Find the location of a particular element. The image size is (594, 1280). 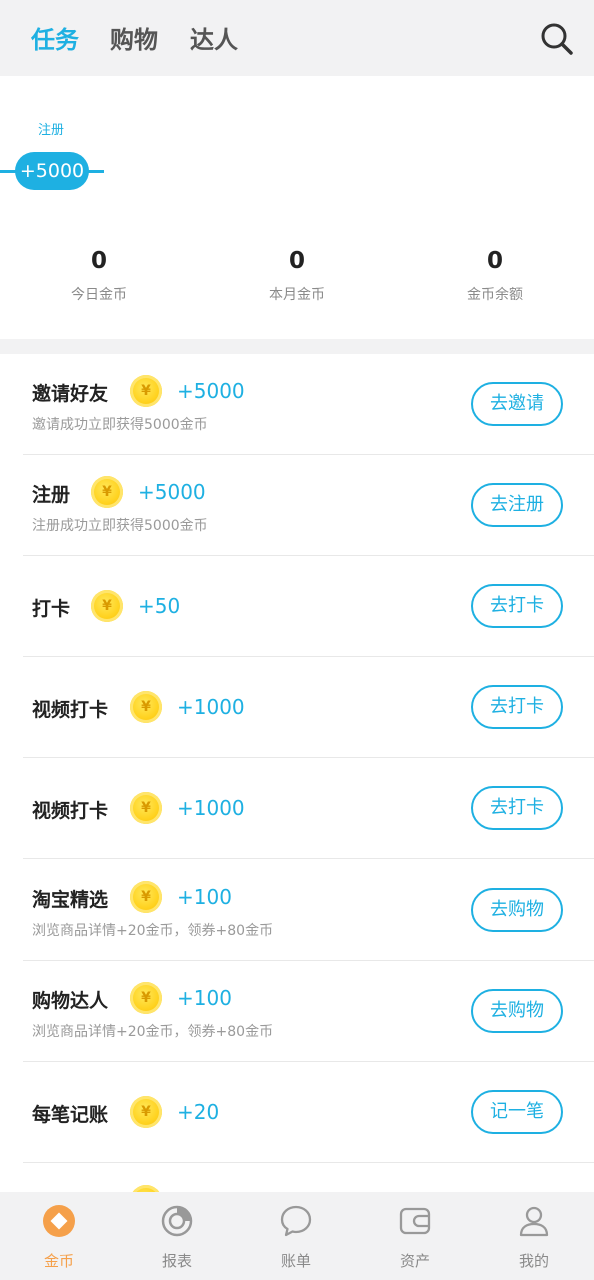

nav-label: 资产 is located at coordinates (414, 1261).